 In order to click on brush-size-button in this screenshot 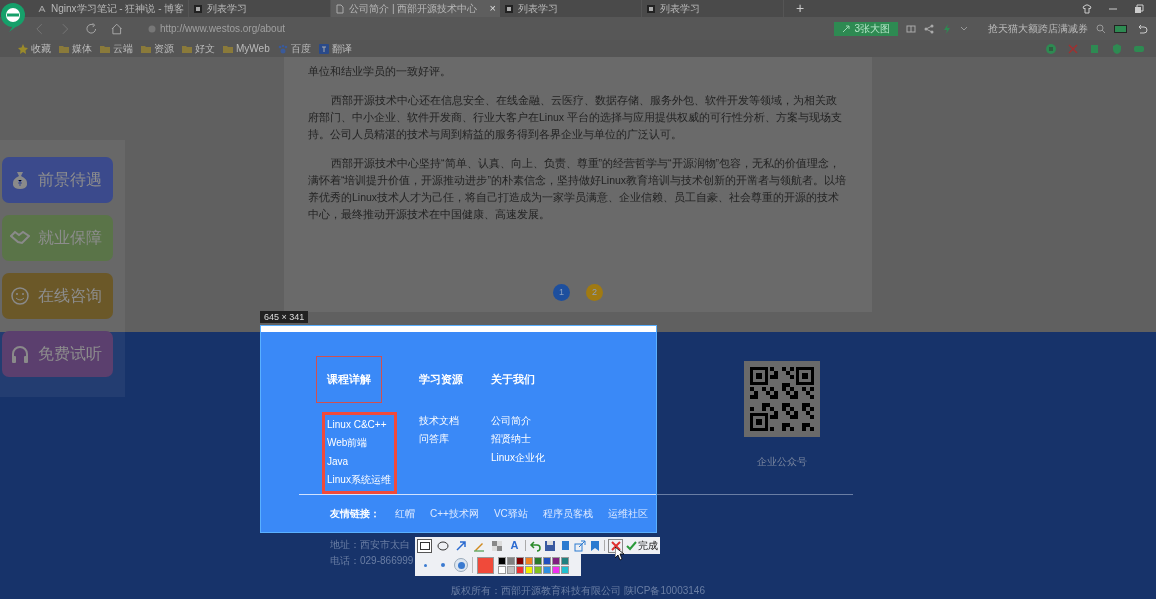, I will do `click(461, 565)`.